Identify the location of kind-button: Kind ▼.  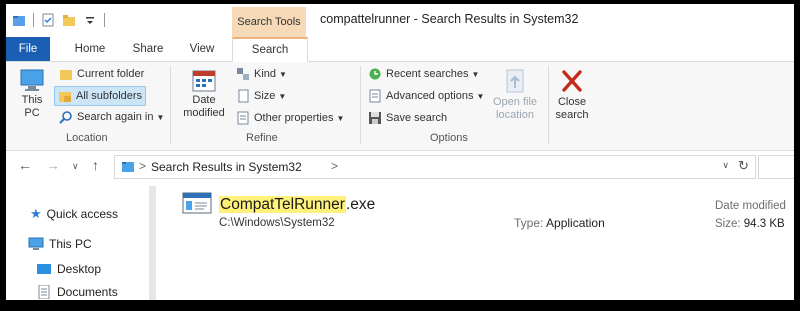
(261, 74).